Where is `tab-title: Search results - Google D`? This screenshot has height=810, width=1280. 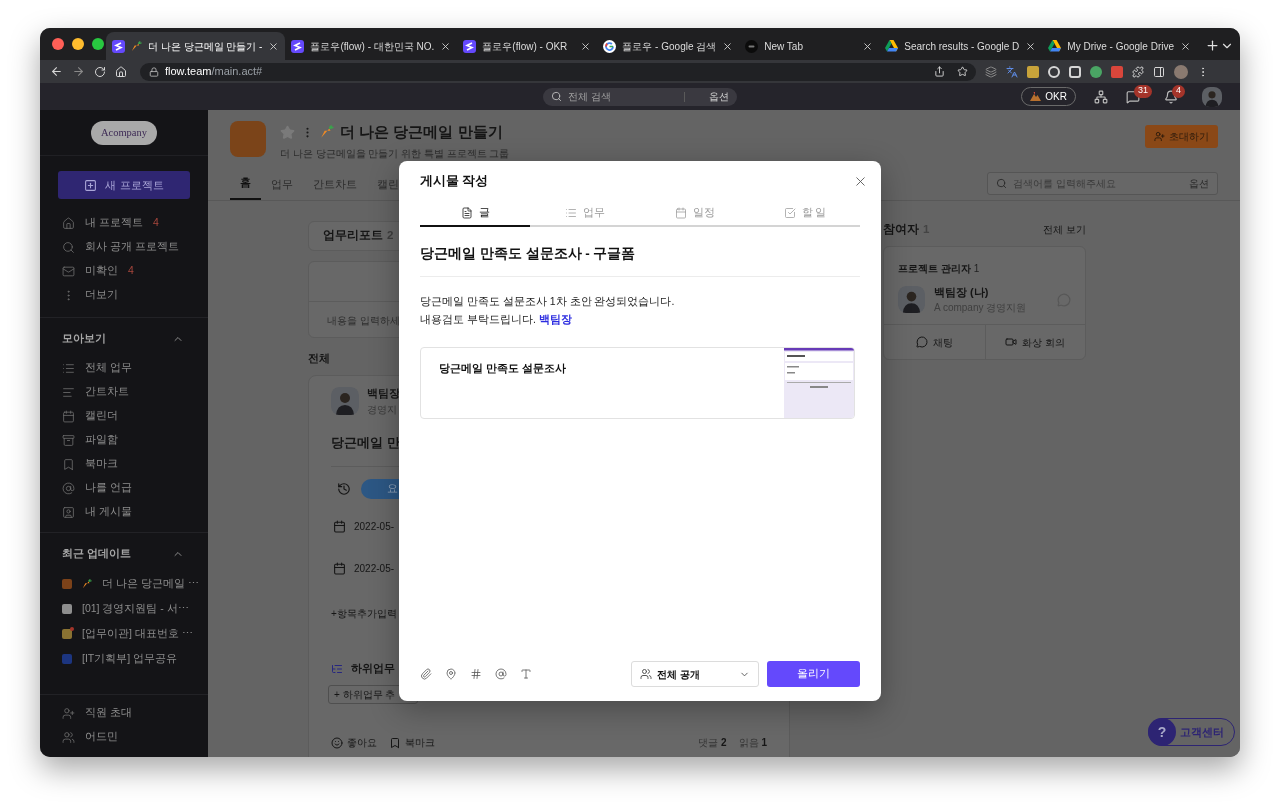 tab-title: Search results - Google D is located at coordinates (962, 46).